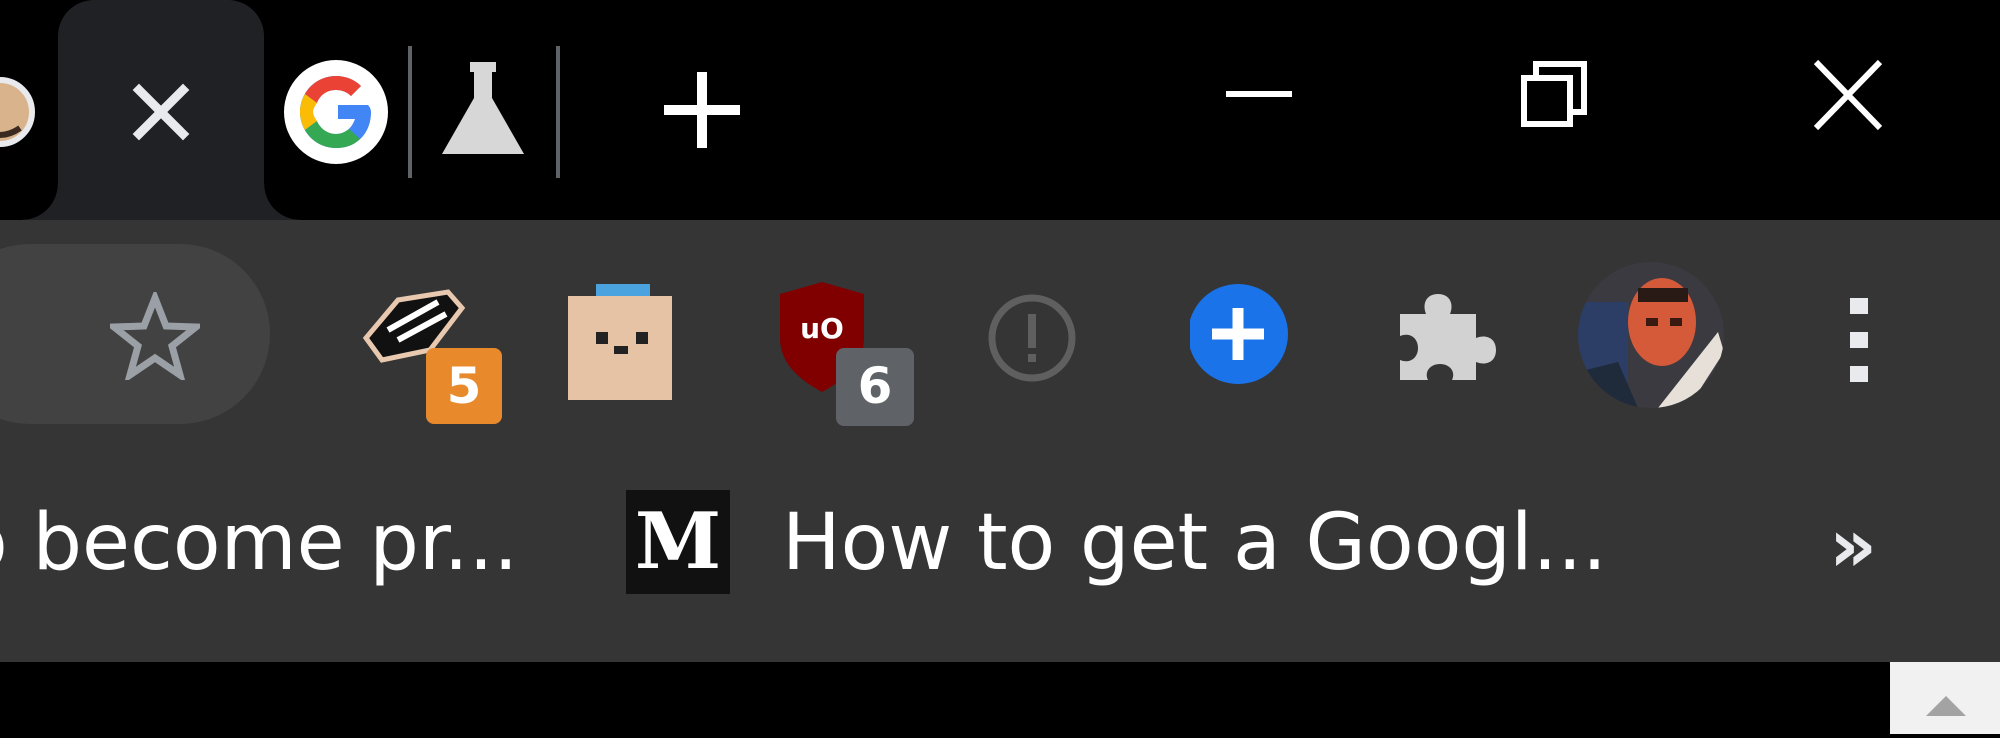 The image size is (2000, 738). I want to click on ublock-origin-icon: uO 6, so click(846, 353).